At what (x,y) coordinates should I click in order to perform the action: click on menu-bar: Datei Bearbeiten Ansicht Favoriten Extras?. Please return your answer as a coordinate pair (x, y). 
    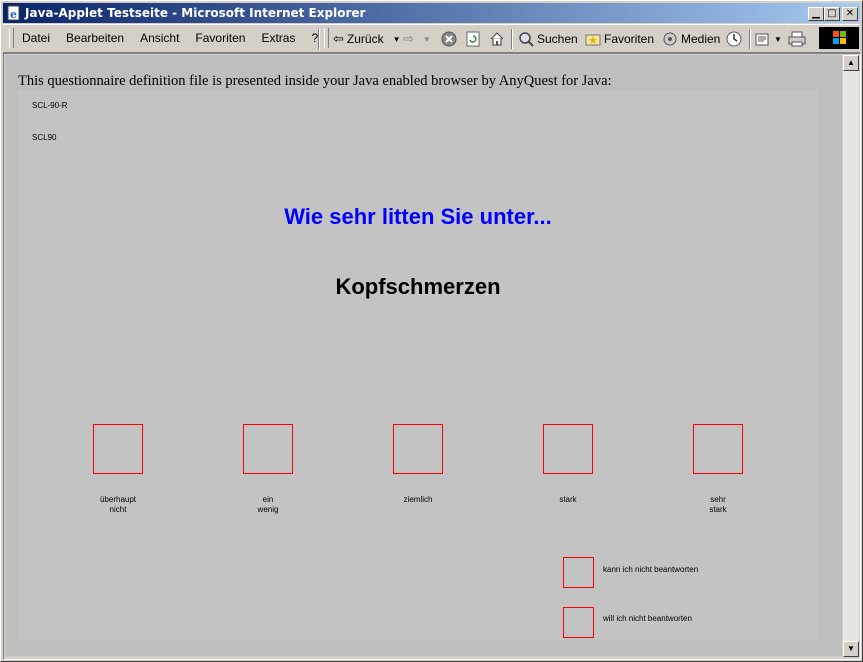
    Looking at the image, I should click on (178, 38).